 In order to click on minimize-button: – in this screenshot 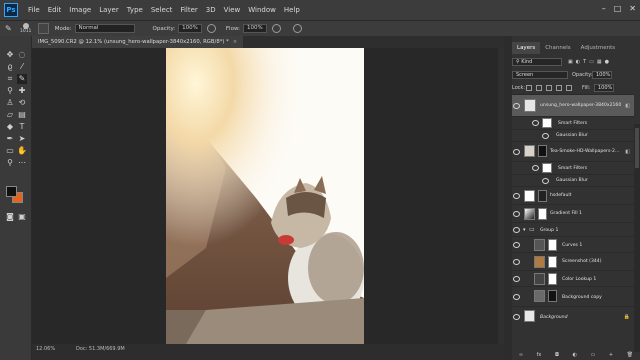, I will do `click(604, 8)`.